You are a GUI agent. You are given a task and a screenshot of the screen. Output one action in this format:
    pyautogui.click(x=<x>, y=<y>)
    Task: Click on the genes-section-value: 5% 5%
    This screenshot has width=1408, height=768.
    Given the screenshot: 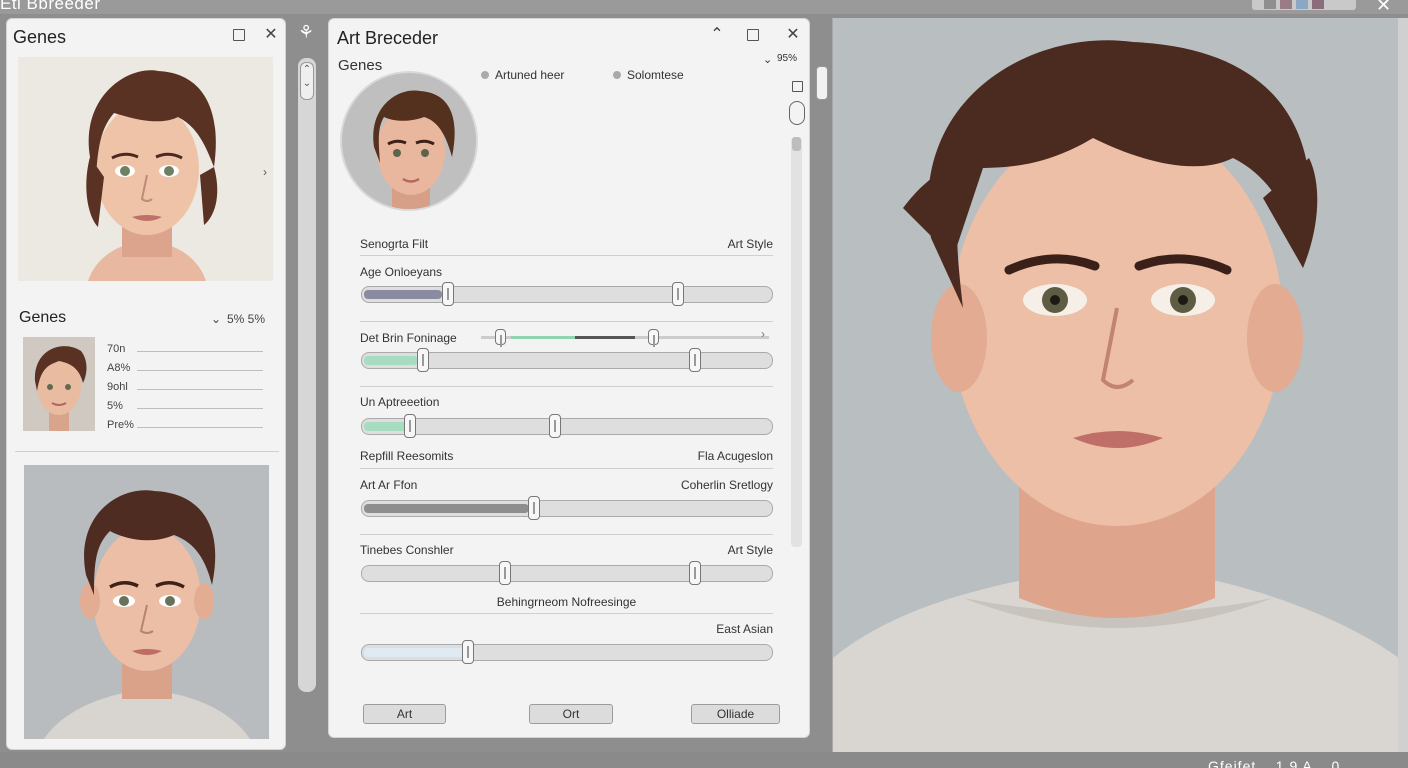 What is the action you would take?
    pyautogui.click(x=246, y=319)
    